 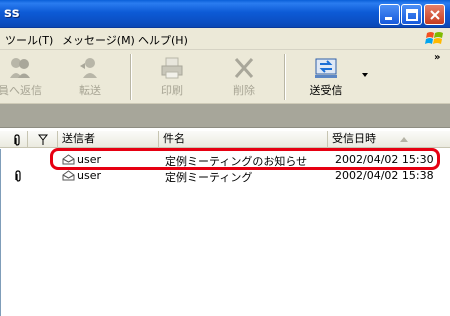 What do you see at coordinates (243, 139) in the screenshot?
I see `column-subject: 件名` at bounding box center [243, 139].